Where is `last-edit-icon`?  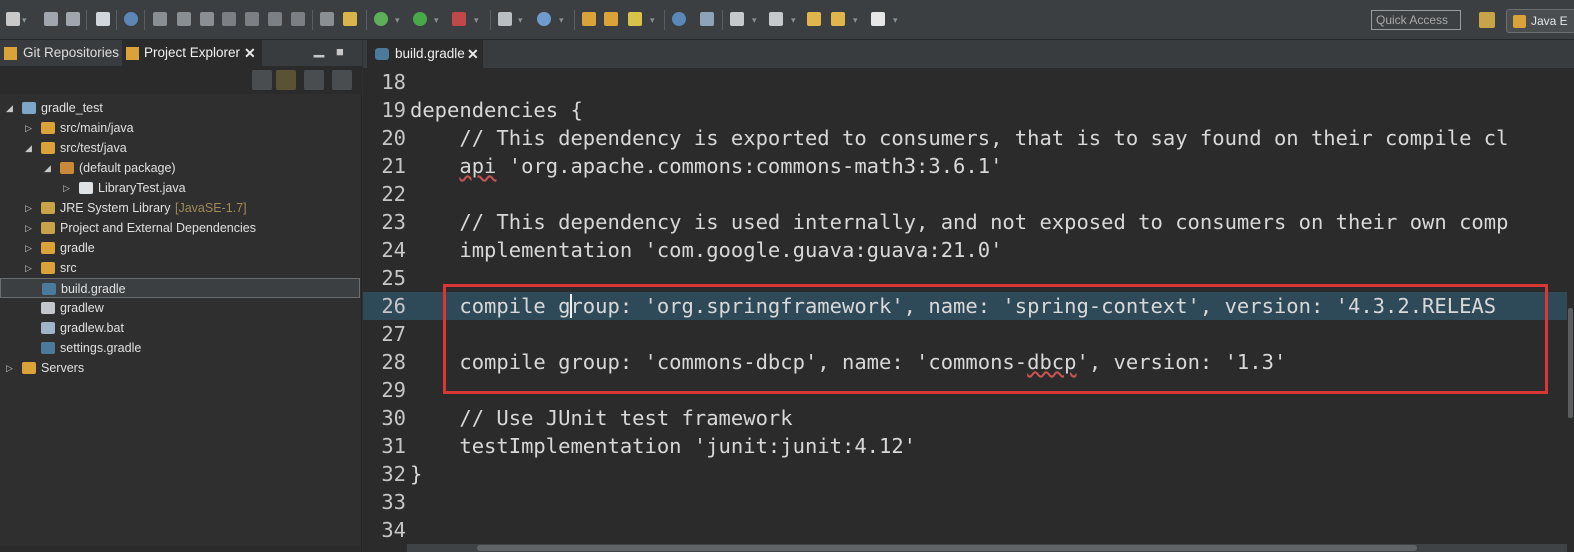 last-edit-icon is located at coordinates (776, 19).